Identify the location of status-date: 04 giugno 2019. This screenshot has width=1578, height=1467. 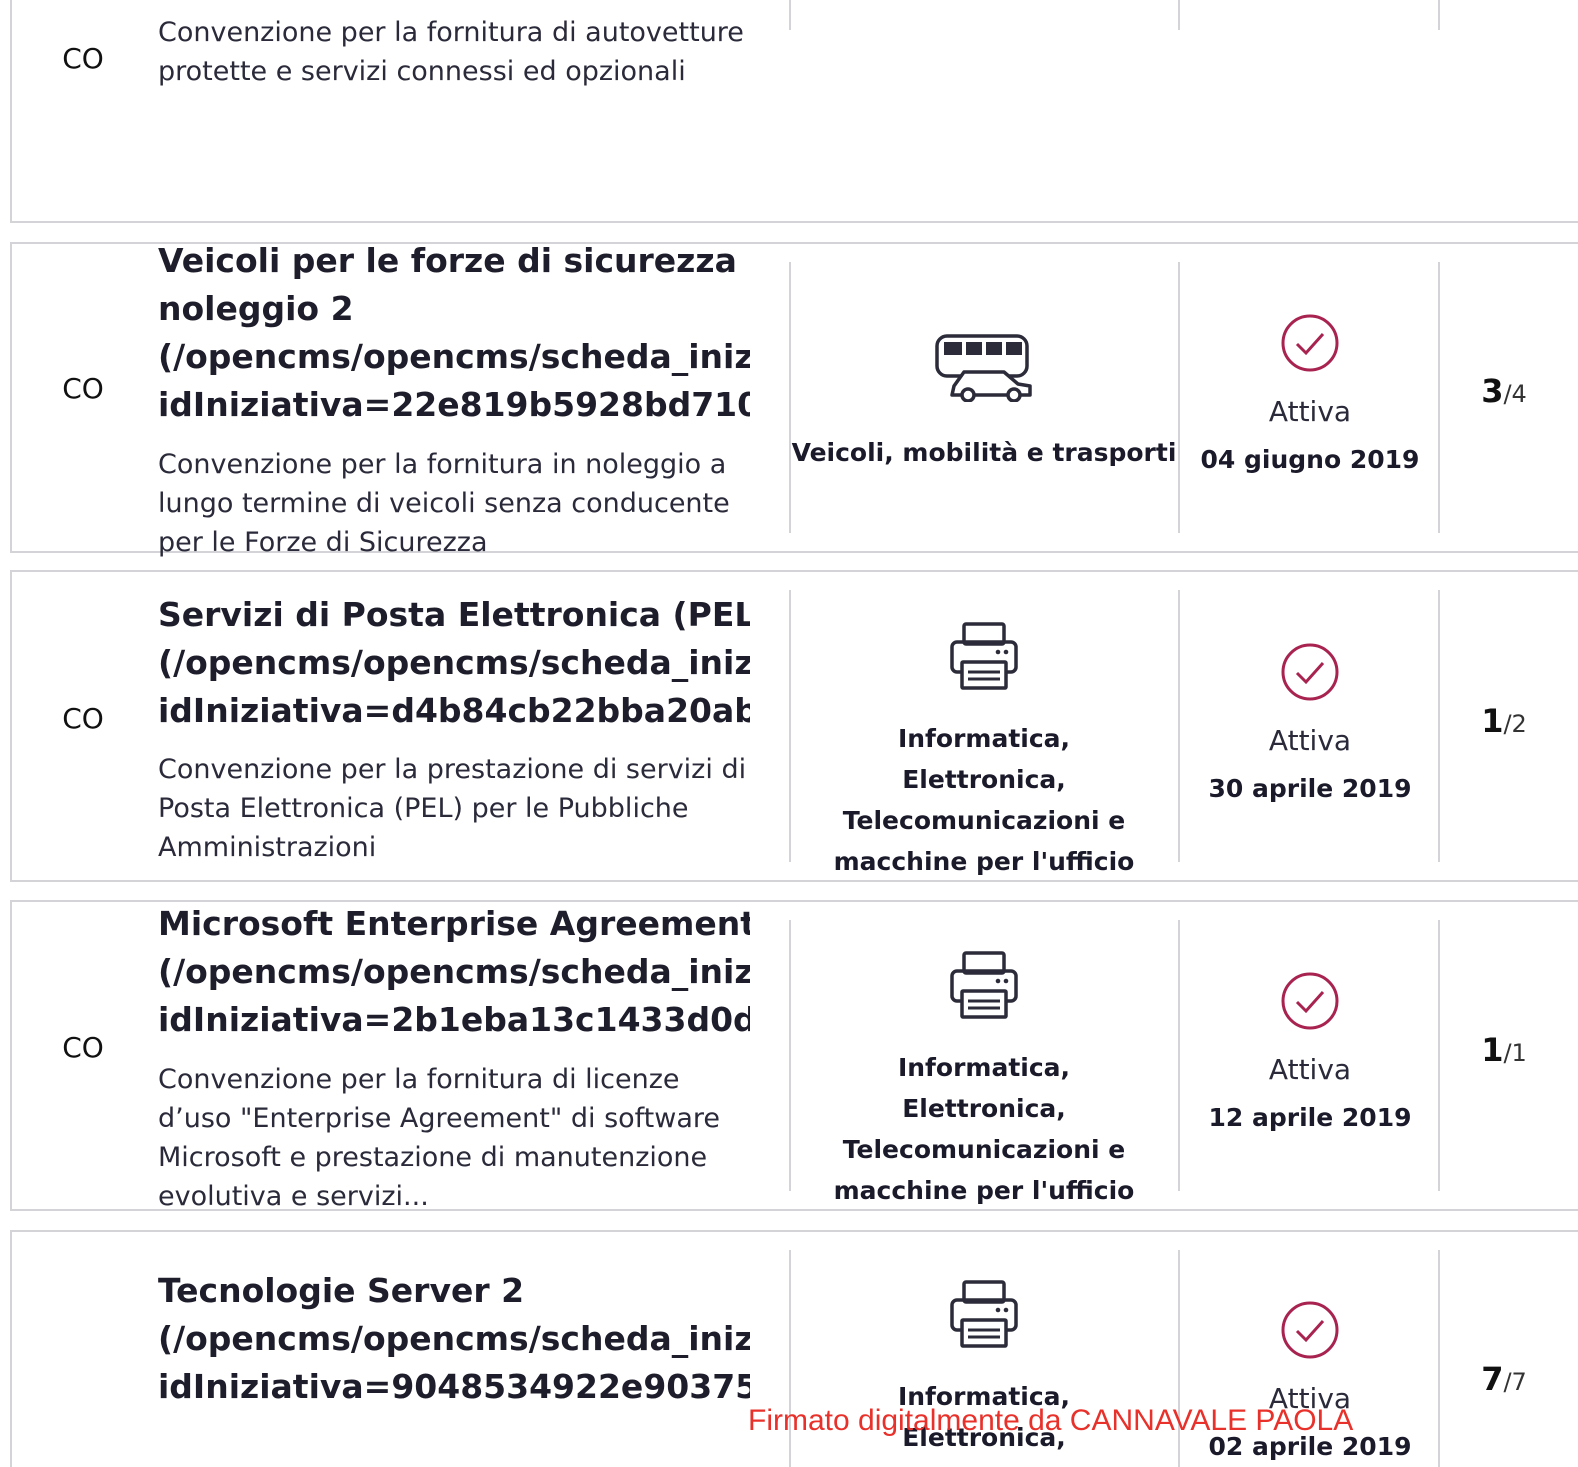
(1310, 459).